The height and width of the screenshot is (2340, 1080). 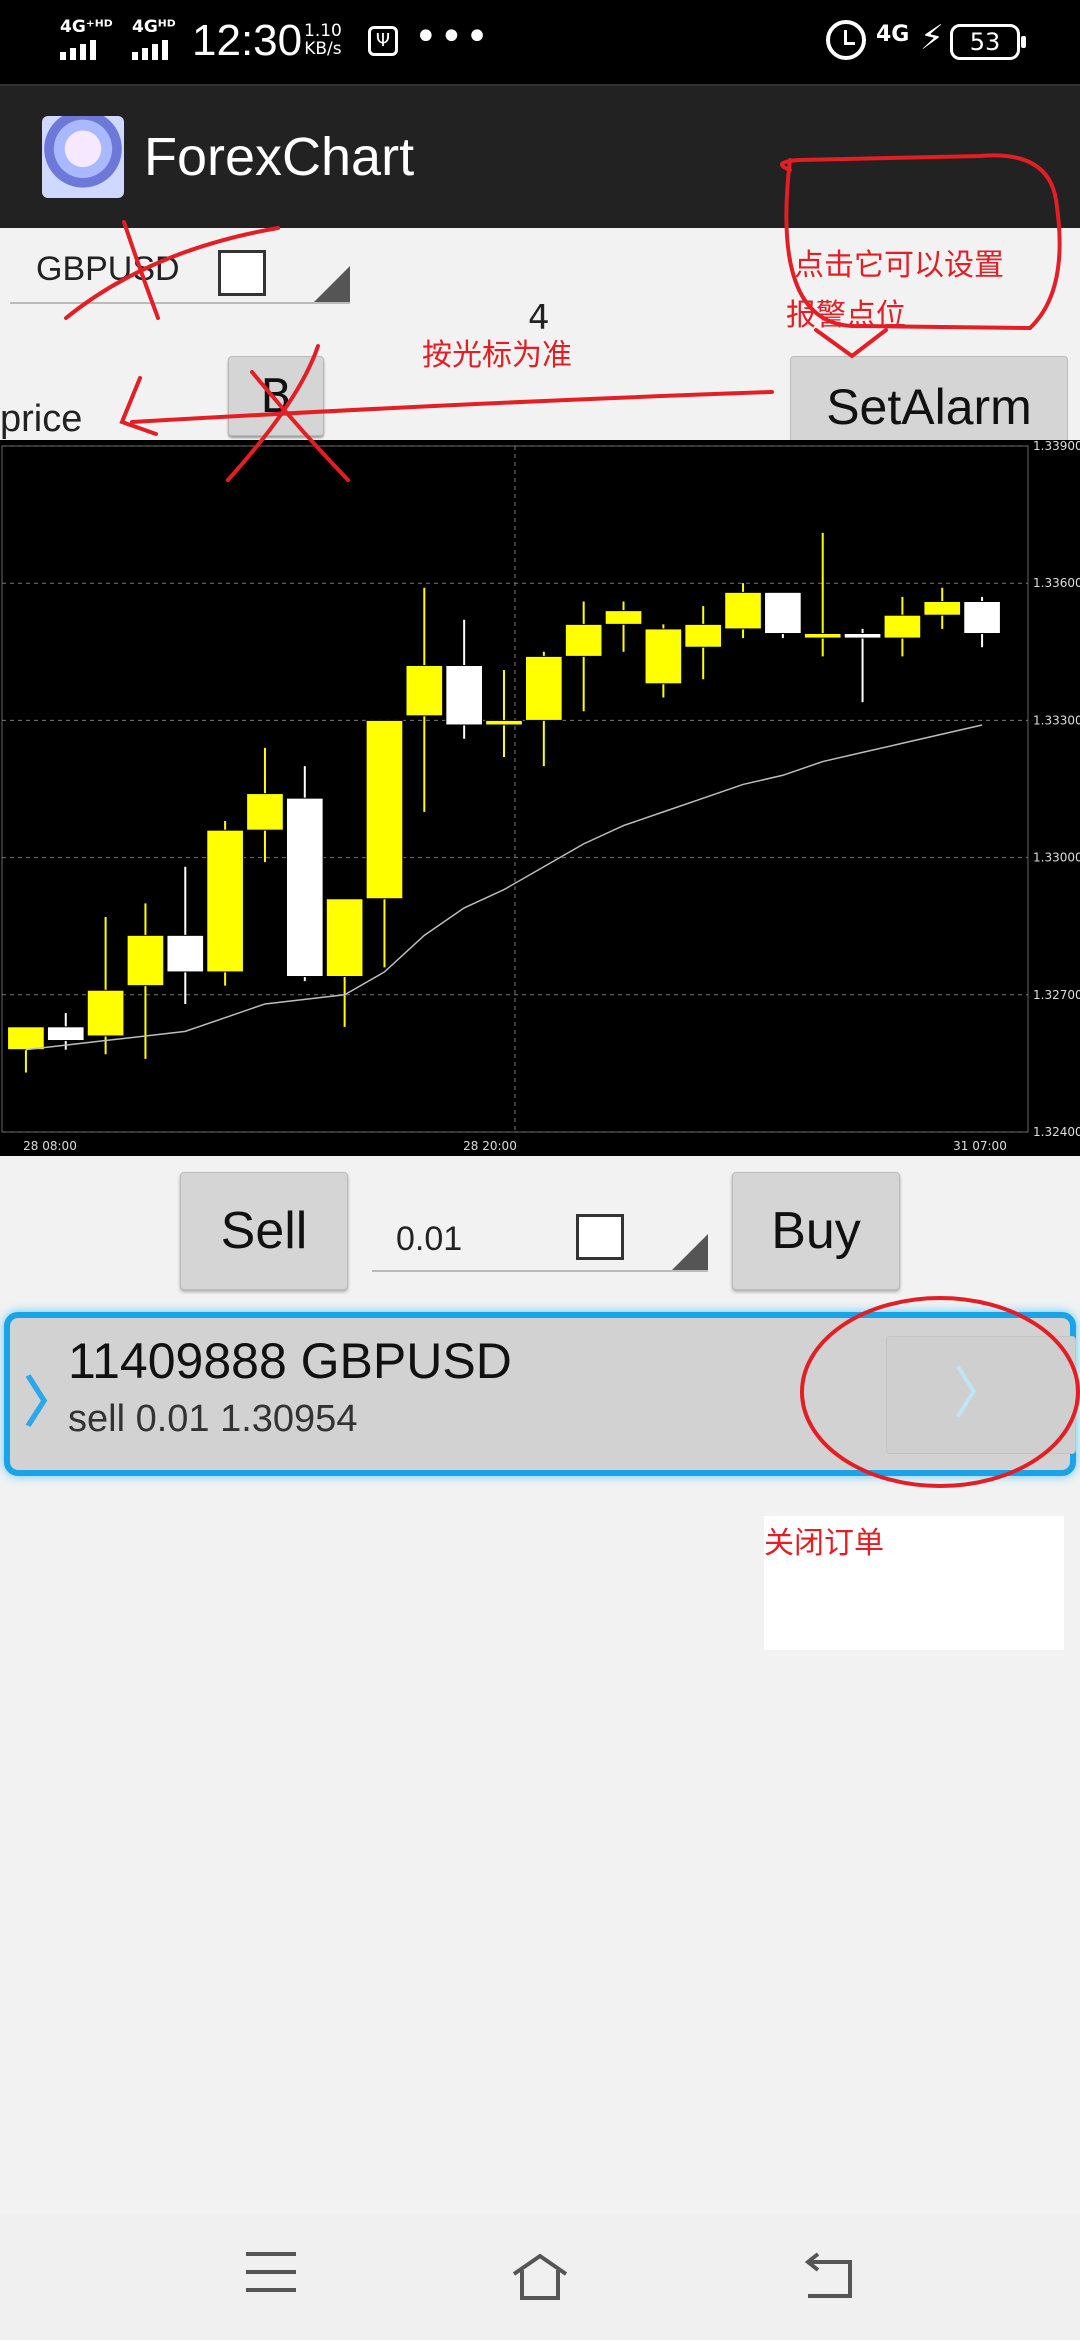 What do you see at coordinates (816, 1231) in the screenshot?
I see `buy-button: Buy` at bounding box center [816, 1231].